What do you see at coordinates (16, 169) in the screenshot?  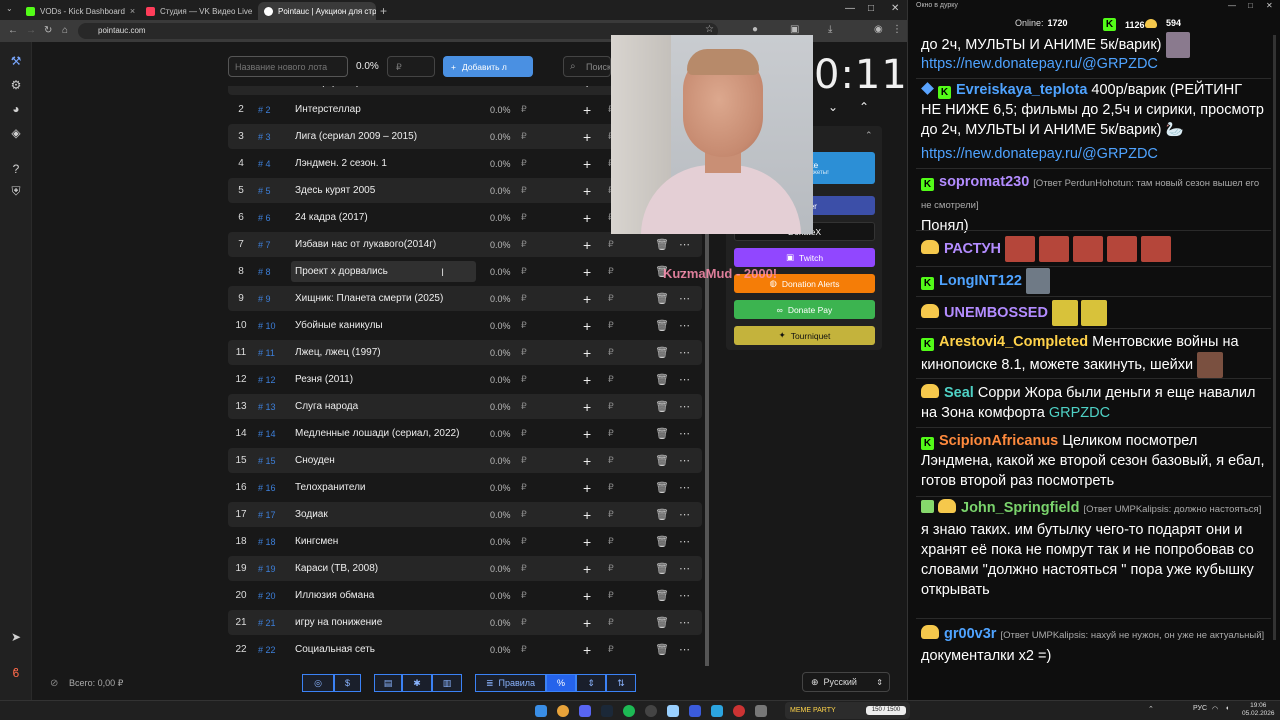 I see `help-icon: ?` at bounding box center [16, 169].